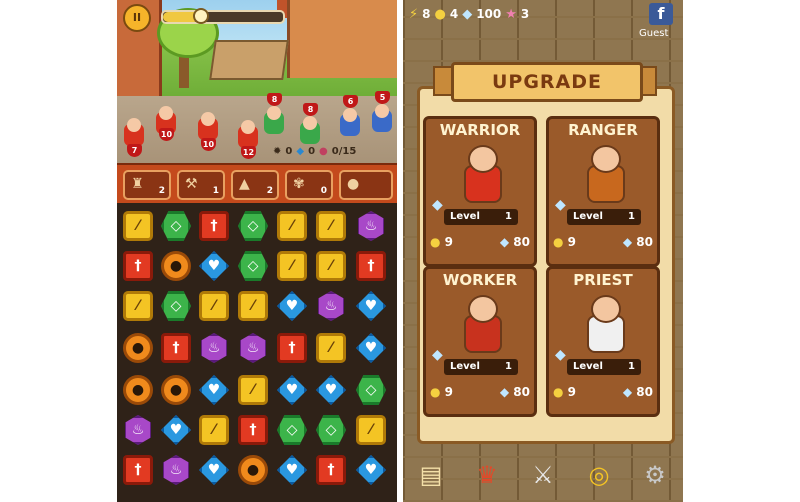 The height and width of the screenshot is (502, 800). I want to click on coins-icon: ◎, so click(599, 475).